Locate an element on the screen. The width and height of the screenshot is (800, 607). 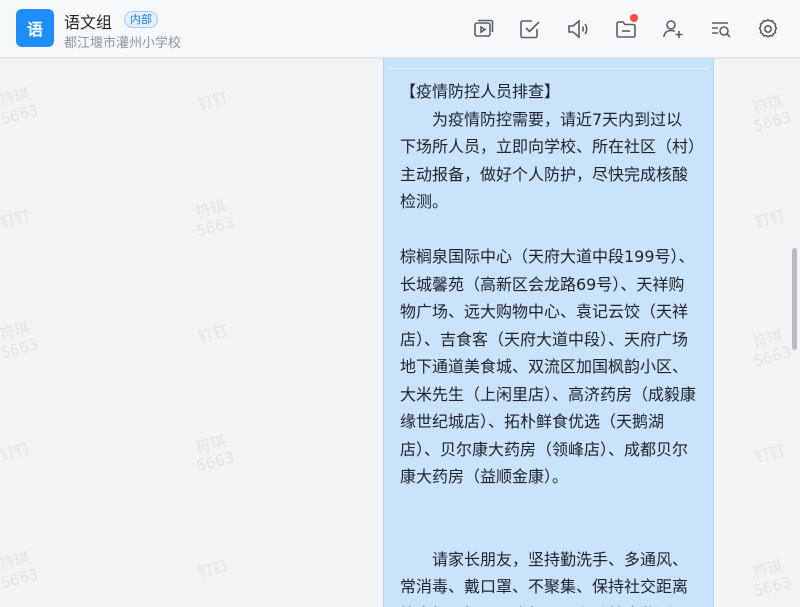
message-title: 【疫情防控人员排查】 is located at coordinates (480, 91).